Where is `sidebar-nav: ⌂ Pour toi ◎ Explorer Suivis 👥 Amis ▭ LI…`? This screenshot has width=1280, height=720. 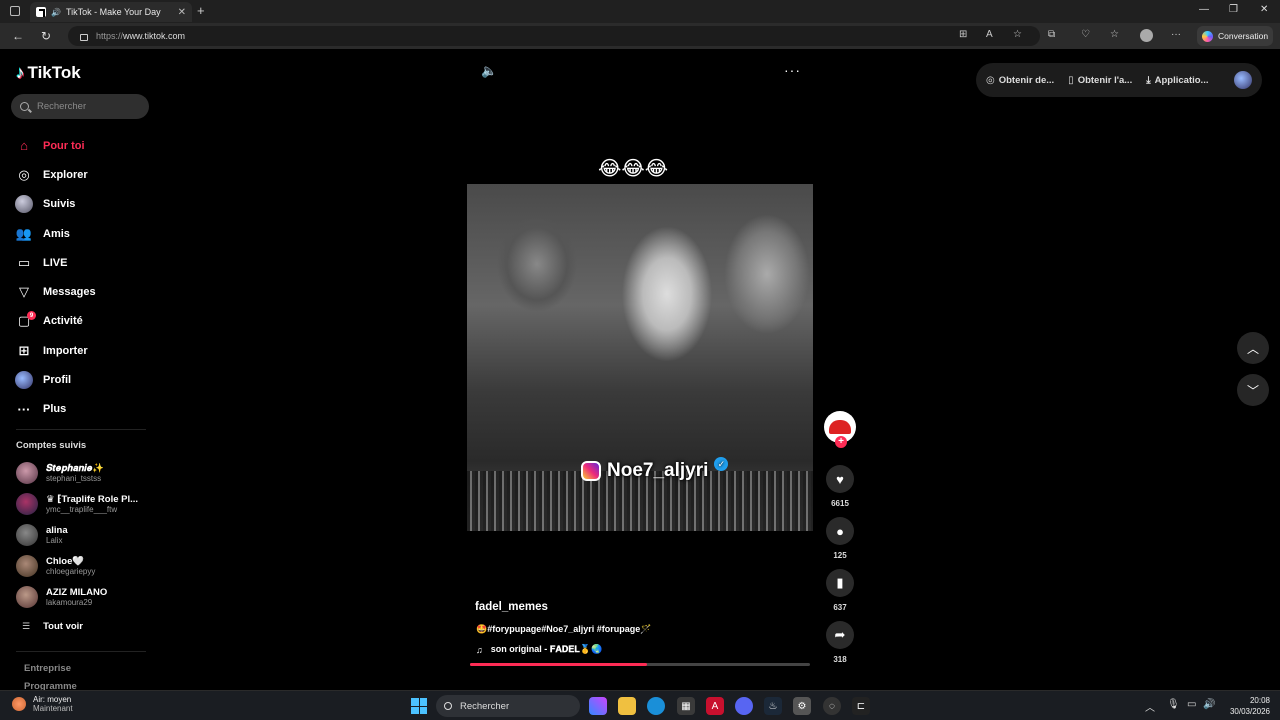 sidebar-nav: ⌂ Pour toi ◎ Explorer Suivis 👥 Amis ▭ LI… is located at coordinates (84, 277).